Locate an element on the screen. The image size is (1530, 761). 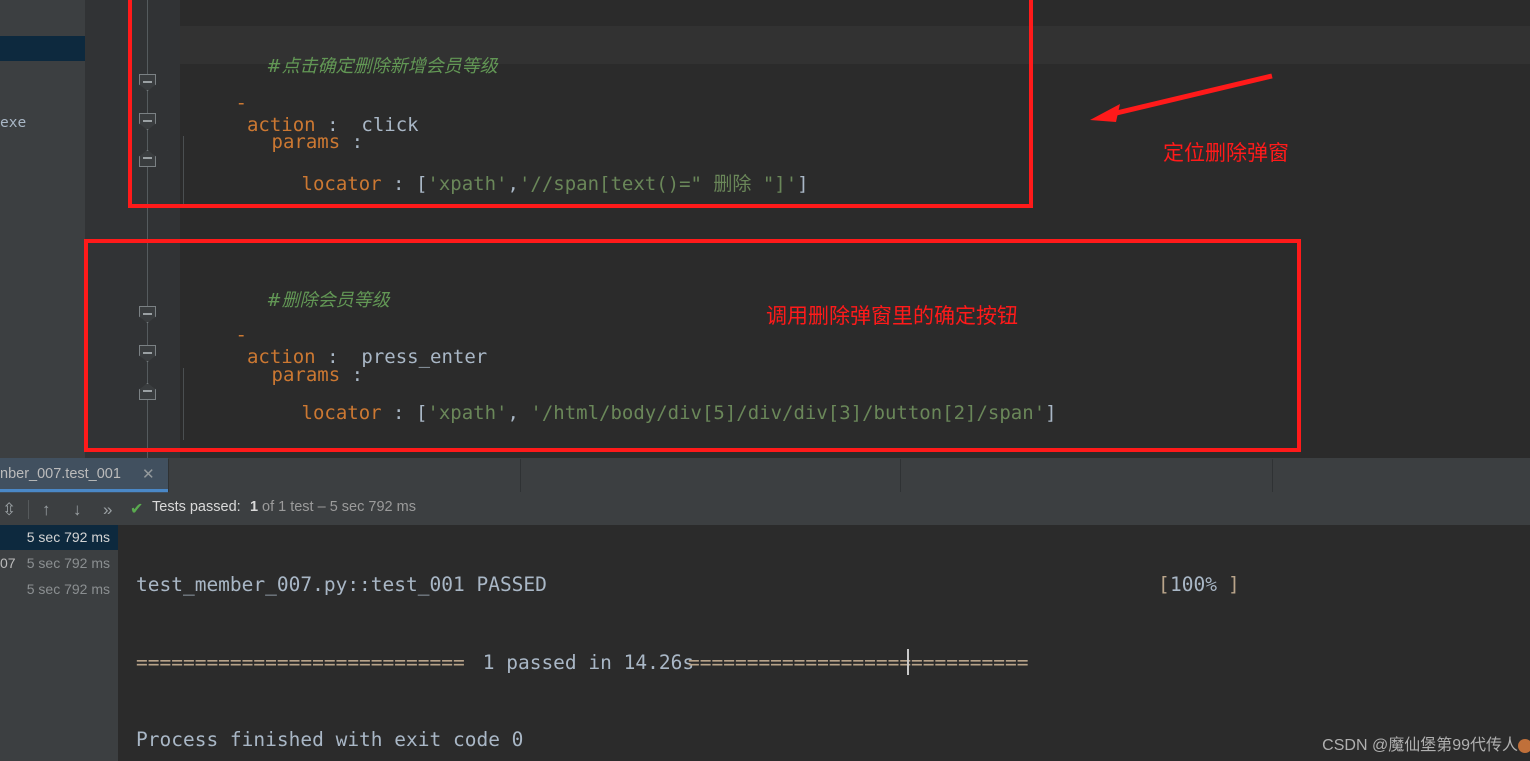
editor-left-margin is located at coordinates (105, 229).